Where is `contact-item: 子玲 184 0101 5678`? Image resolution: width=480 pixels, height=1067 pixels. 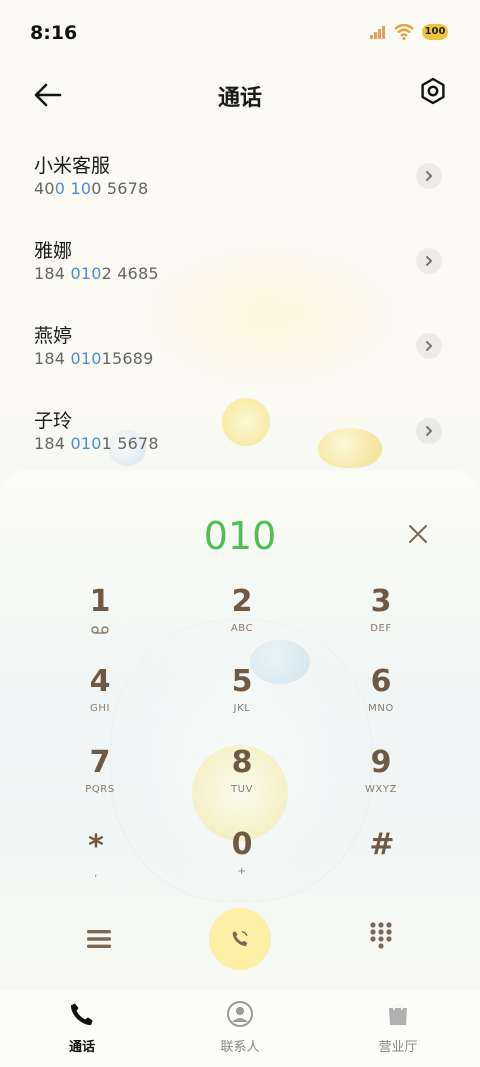 contact-item: 子玲 184 0101 5678 is located at coordinates (240, 432).